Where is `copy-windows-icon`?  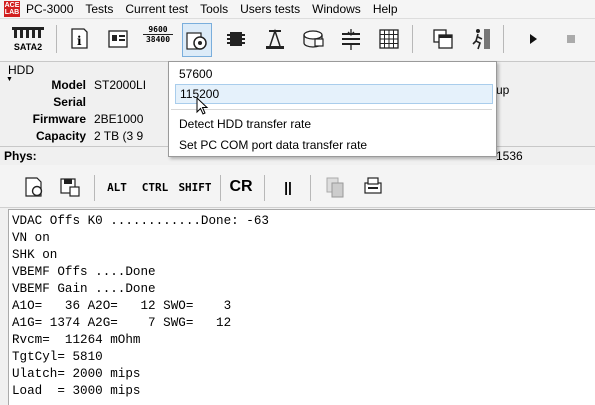
copy-windows-icon is located at coordinates (443, 39).